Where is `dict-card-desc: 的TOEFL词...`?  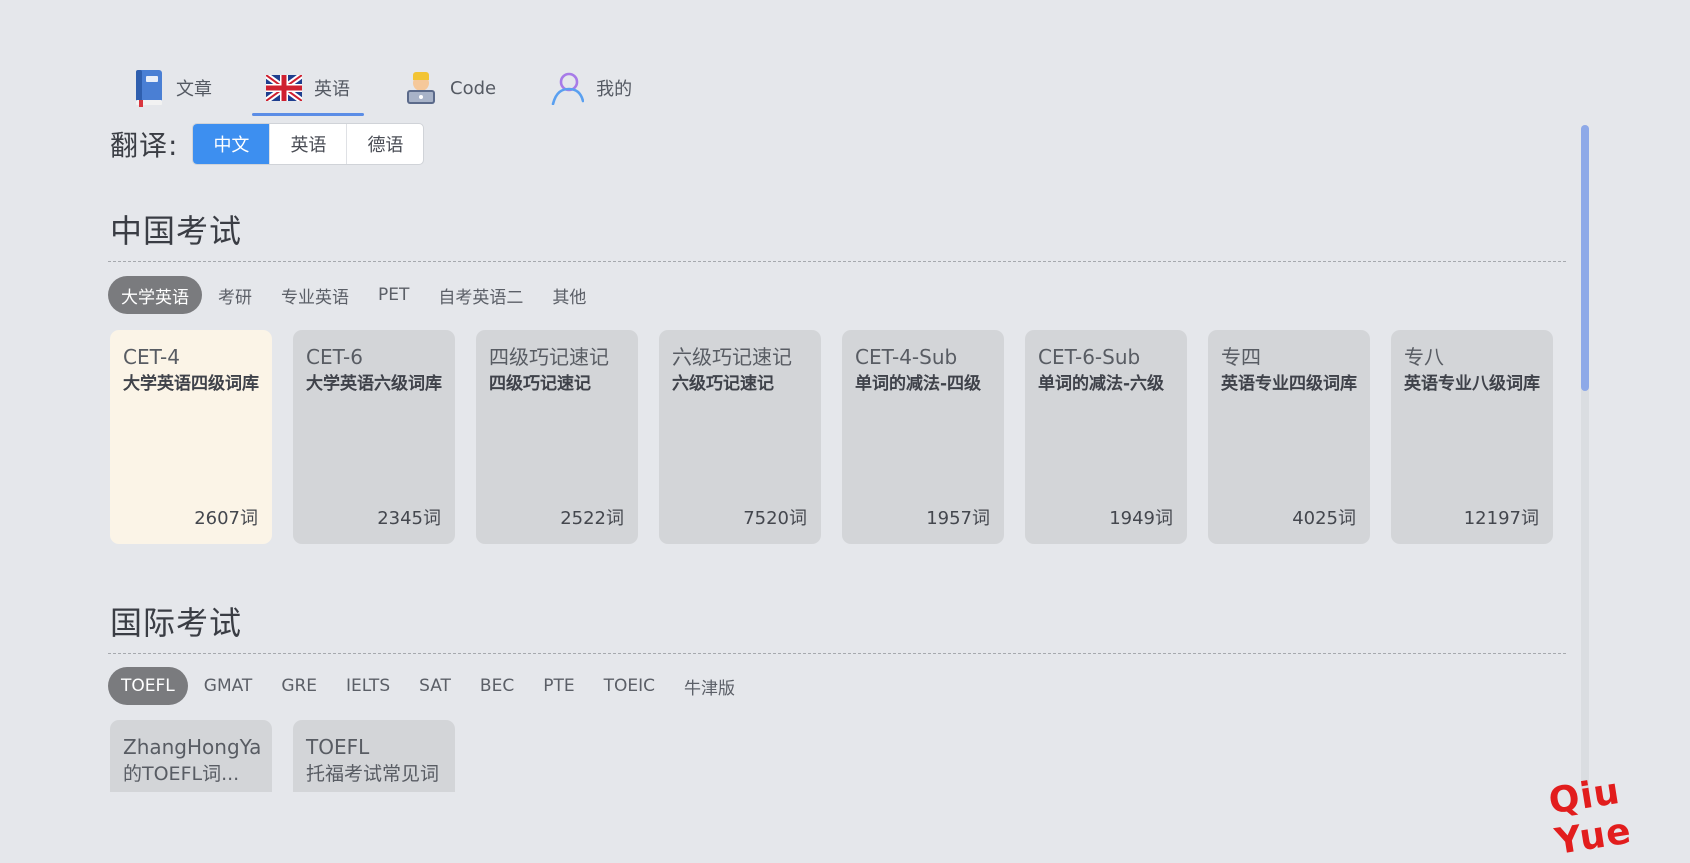
dict-card-desc: 的TOEFL词... is located at coordinates (181, 774).